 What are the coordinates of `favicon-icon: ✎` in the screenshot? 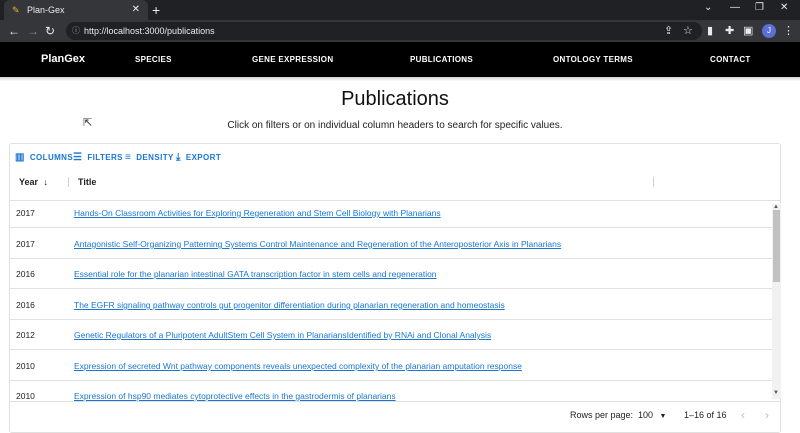 It's located at (16, 9).